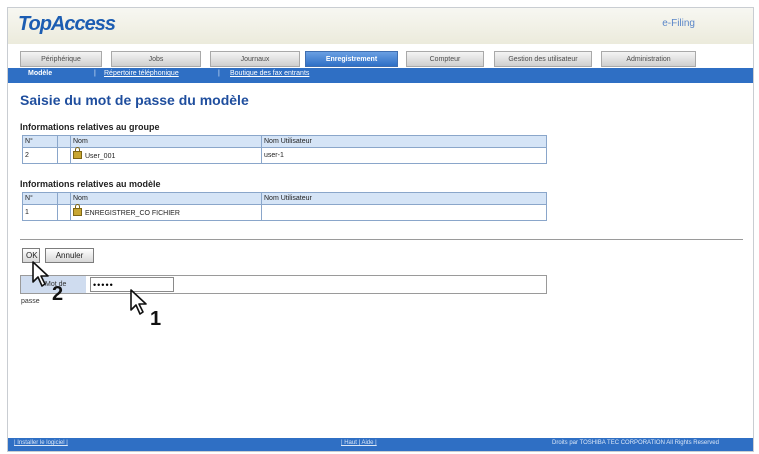  I want to click on table-row: 1 ENREGISTRER_CO FICHIER, so click(284, 212).